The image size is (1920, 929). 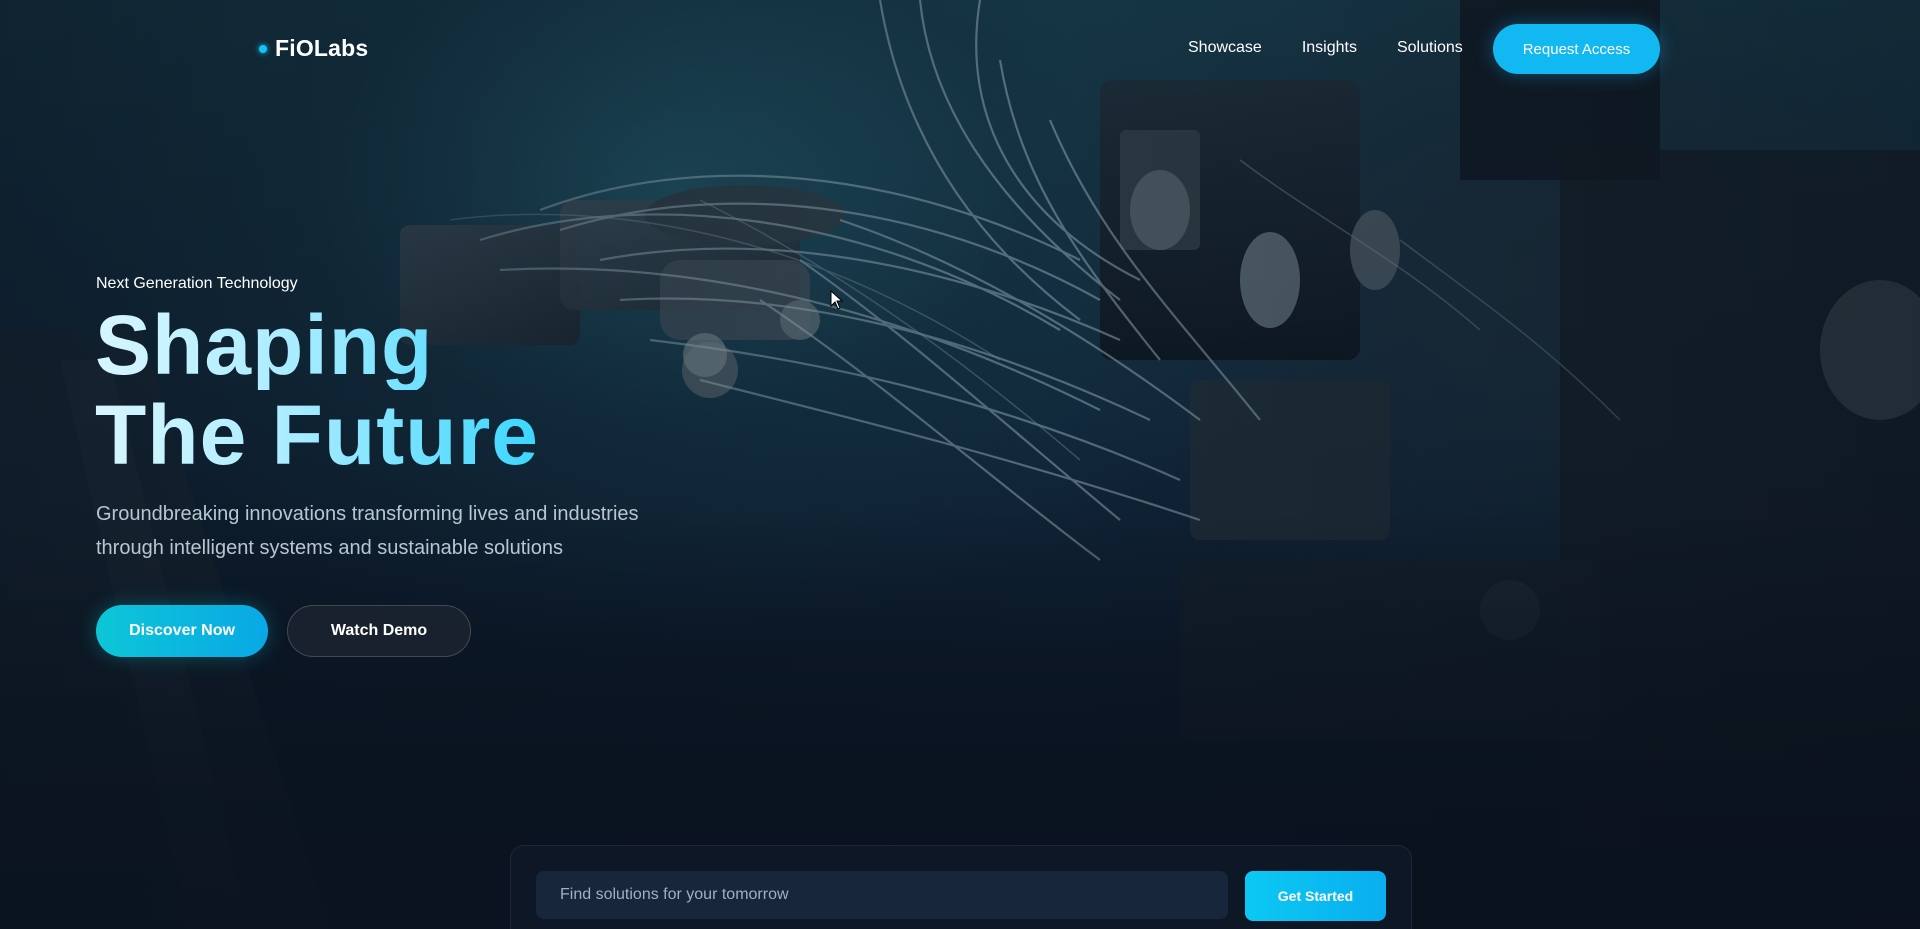 I want to click on get-started-button: Get Started, so click(x=1315, y=896).